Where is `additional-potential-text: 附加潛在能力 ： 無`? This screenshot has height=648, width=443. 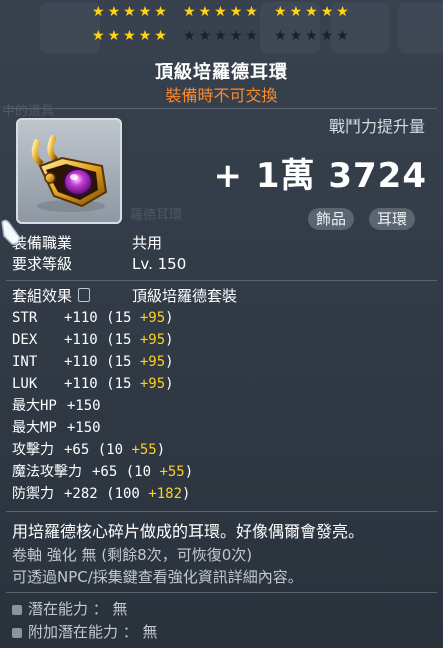
additional-potential-text: 附加潛在能力 ： 無 is located at coordinates (93, 632).